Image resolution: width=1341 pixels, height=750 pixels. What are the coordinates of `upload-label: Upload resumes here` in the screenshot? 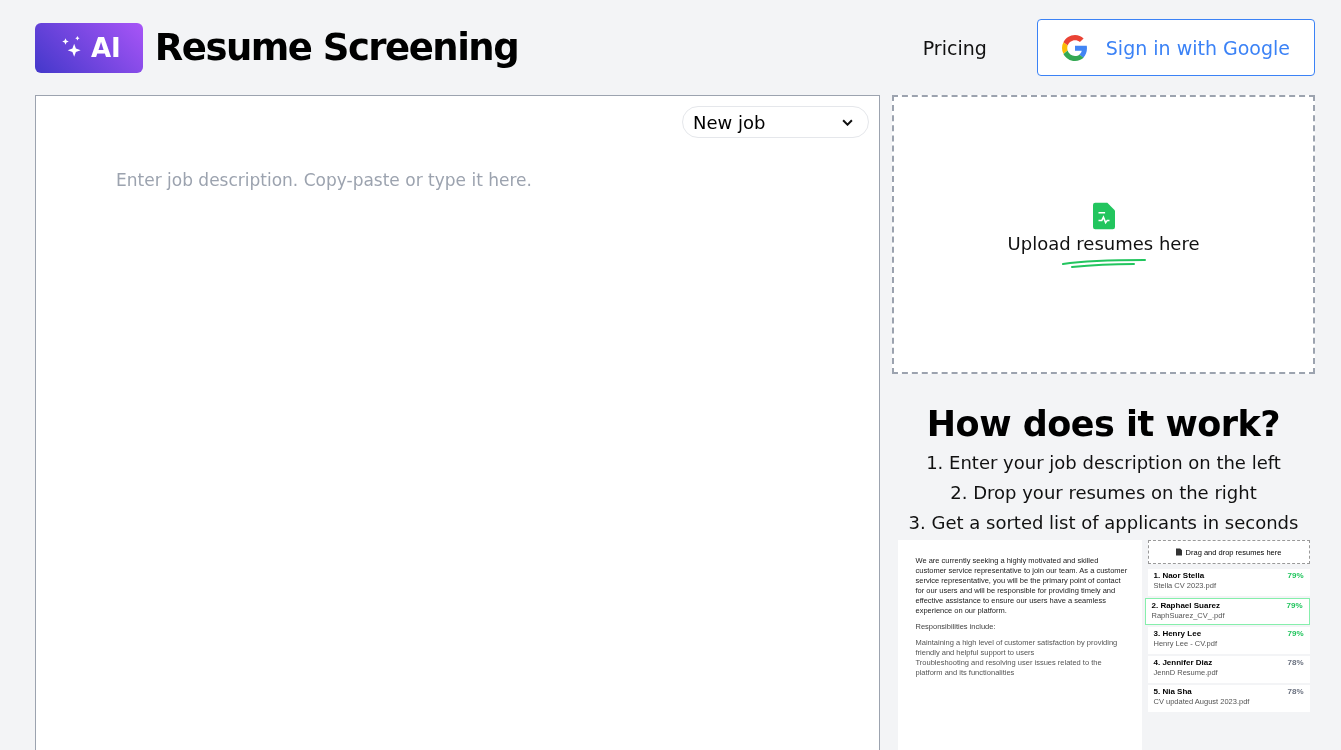 It's located at (1103, 243).